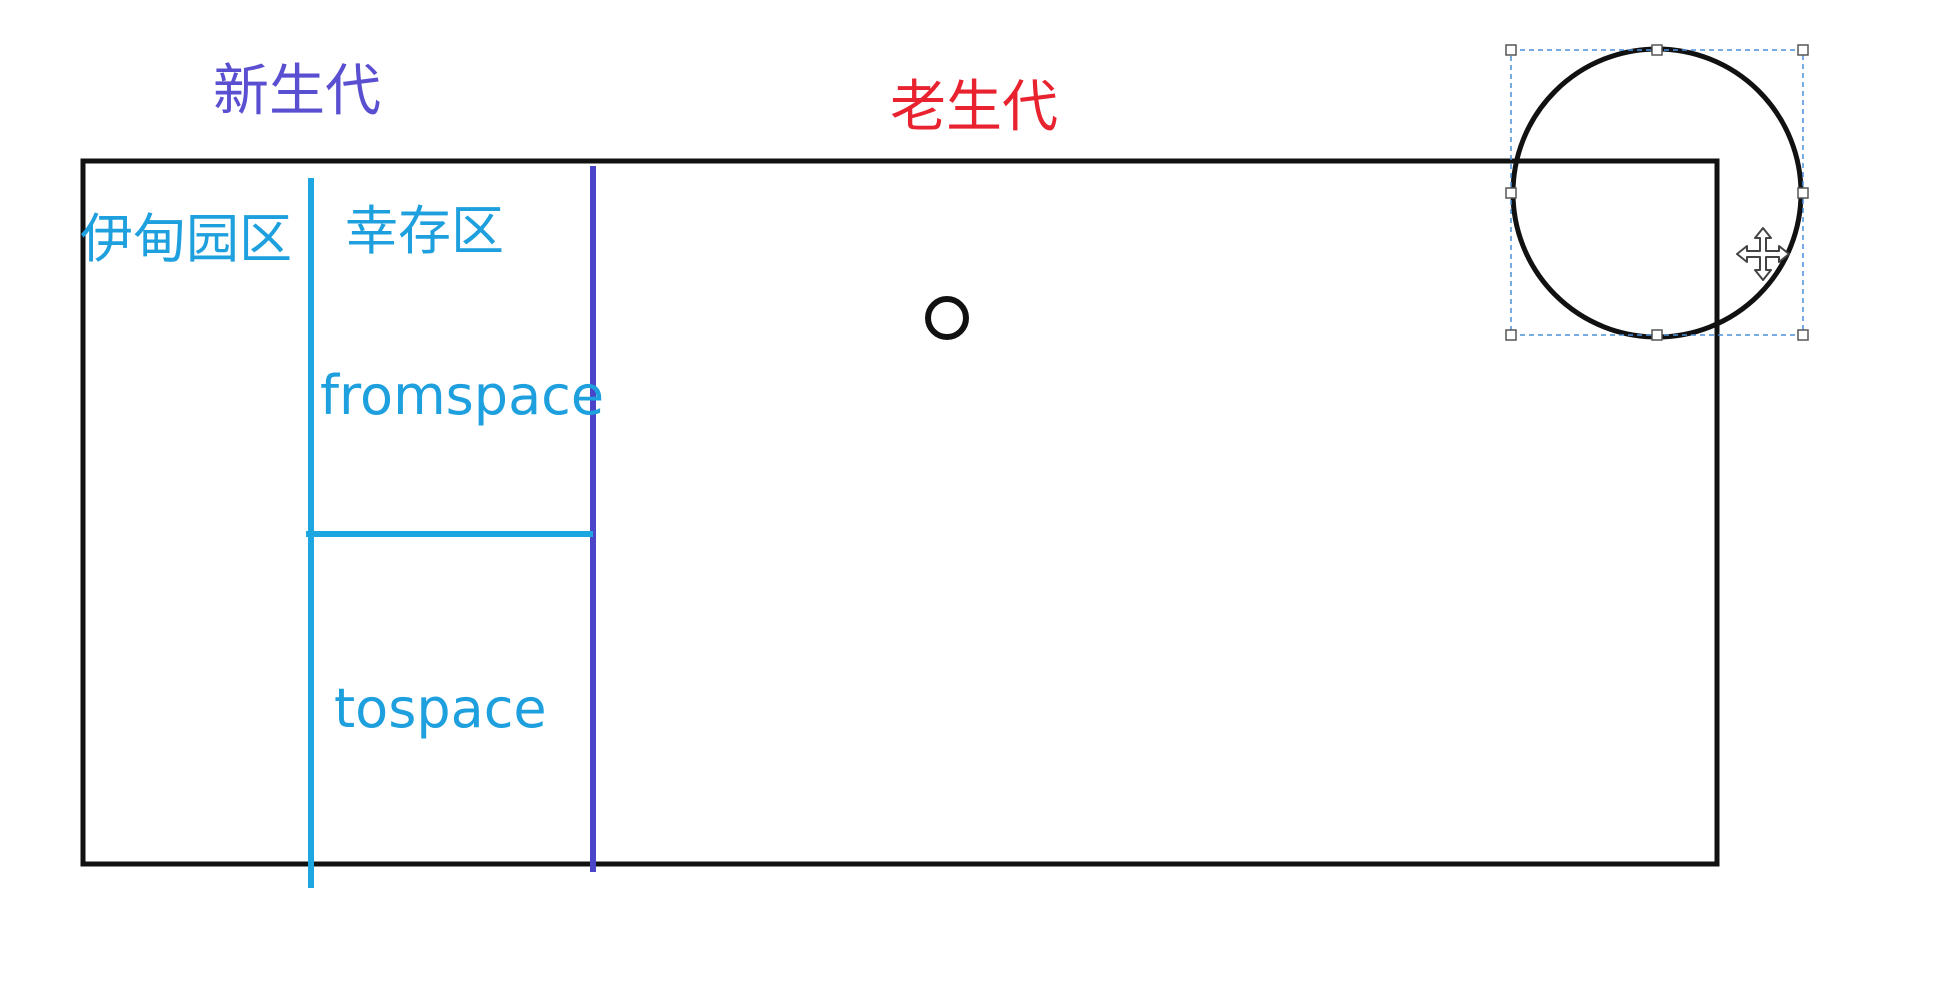 The width and height of the screenshot is (1936, 1008). I want to click on survivor-label: 幸存区, so click(424, 231).